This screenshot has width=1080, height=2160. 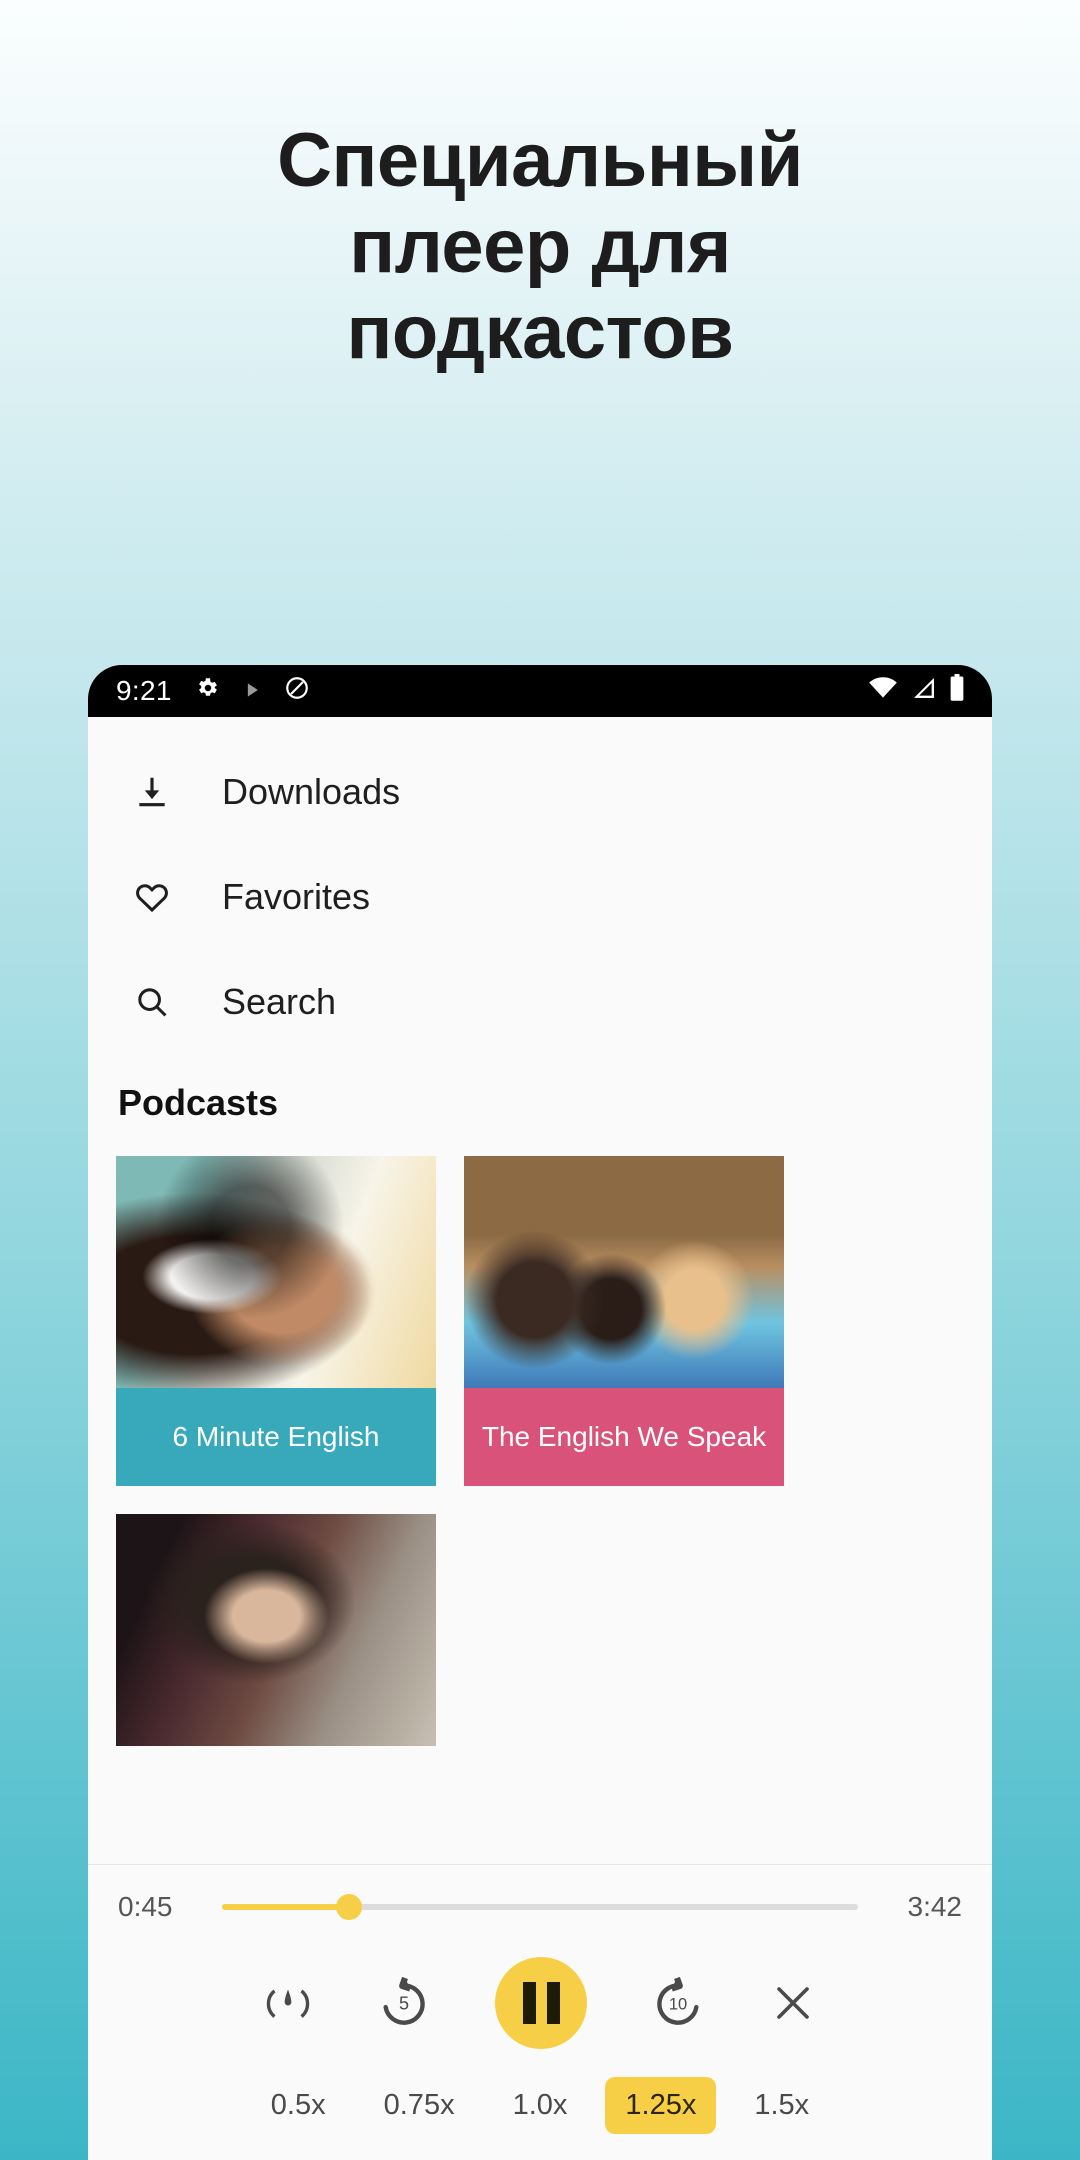 I want to click on speed-option-0.75x: 0.75x, so click(x=419, y=2105).